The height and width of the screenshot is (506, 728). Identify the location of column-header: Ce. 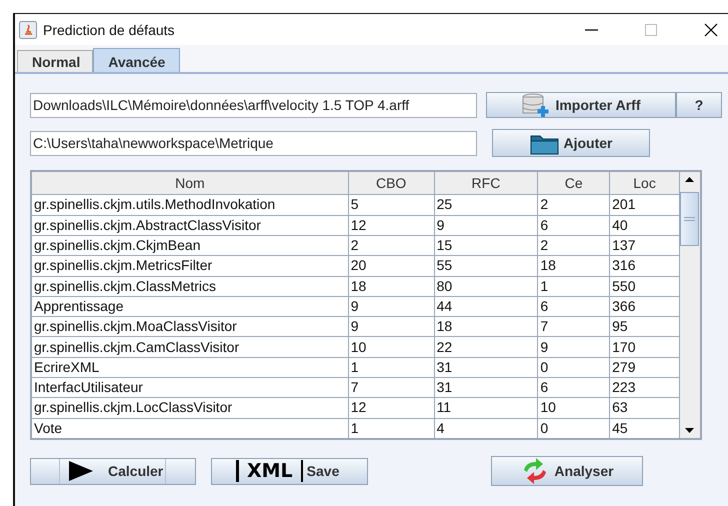
(574, 183).